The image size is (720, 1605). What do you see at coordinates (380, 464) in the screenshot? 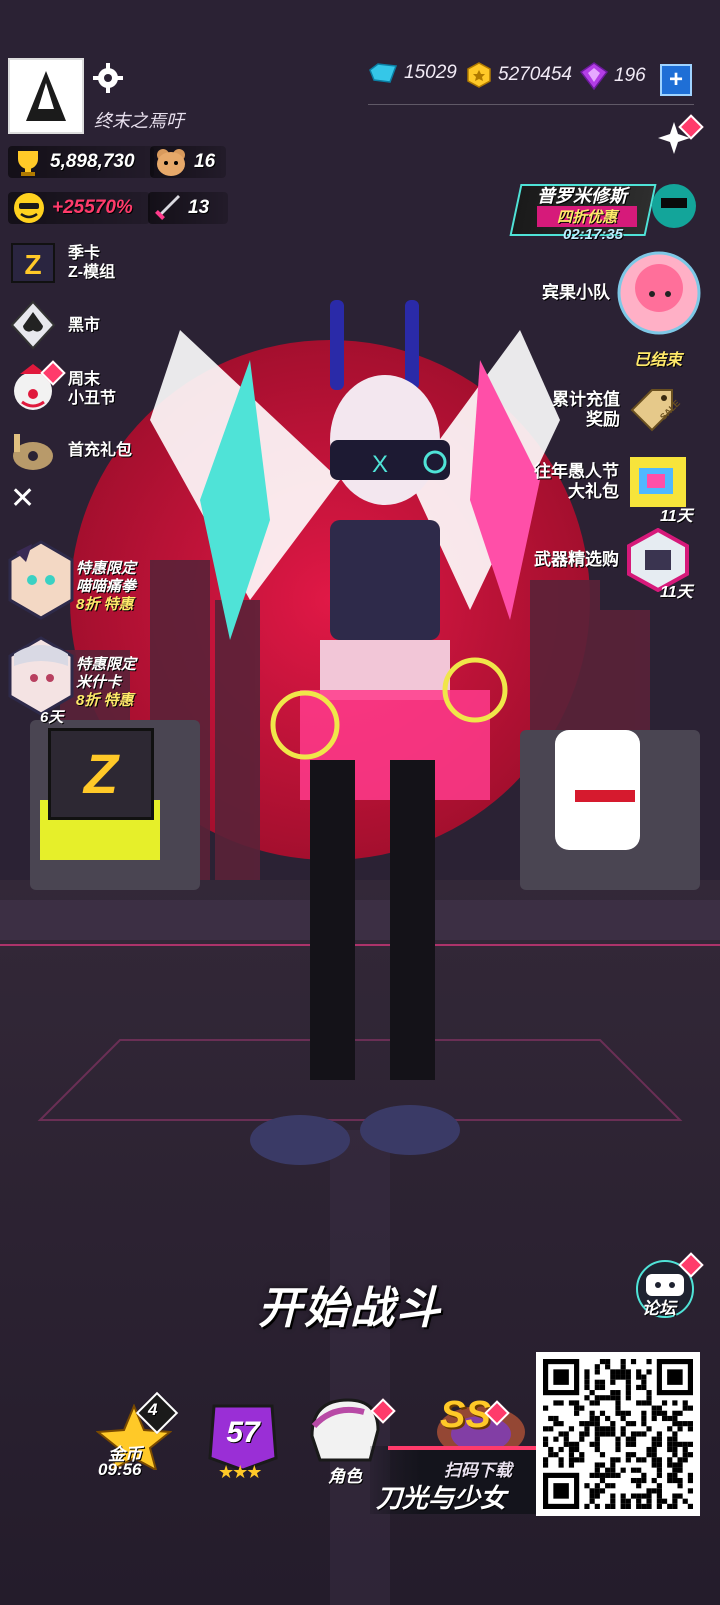
I see `svg-text: X` at bounding box center [380, 464].